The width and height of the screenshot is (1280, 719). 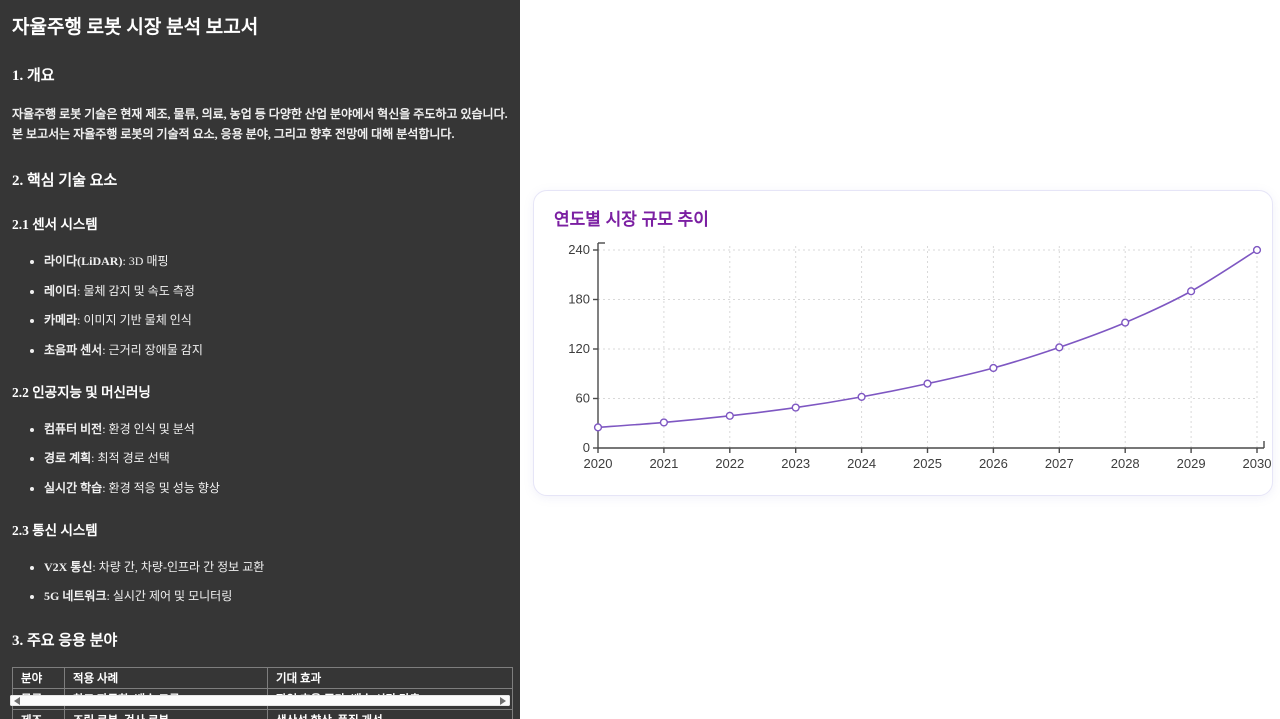 What do you see at coordinates (598, 463) in the screenshot?
I see `svg-text: 2020` at bounding box center [598, 463].